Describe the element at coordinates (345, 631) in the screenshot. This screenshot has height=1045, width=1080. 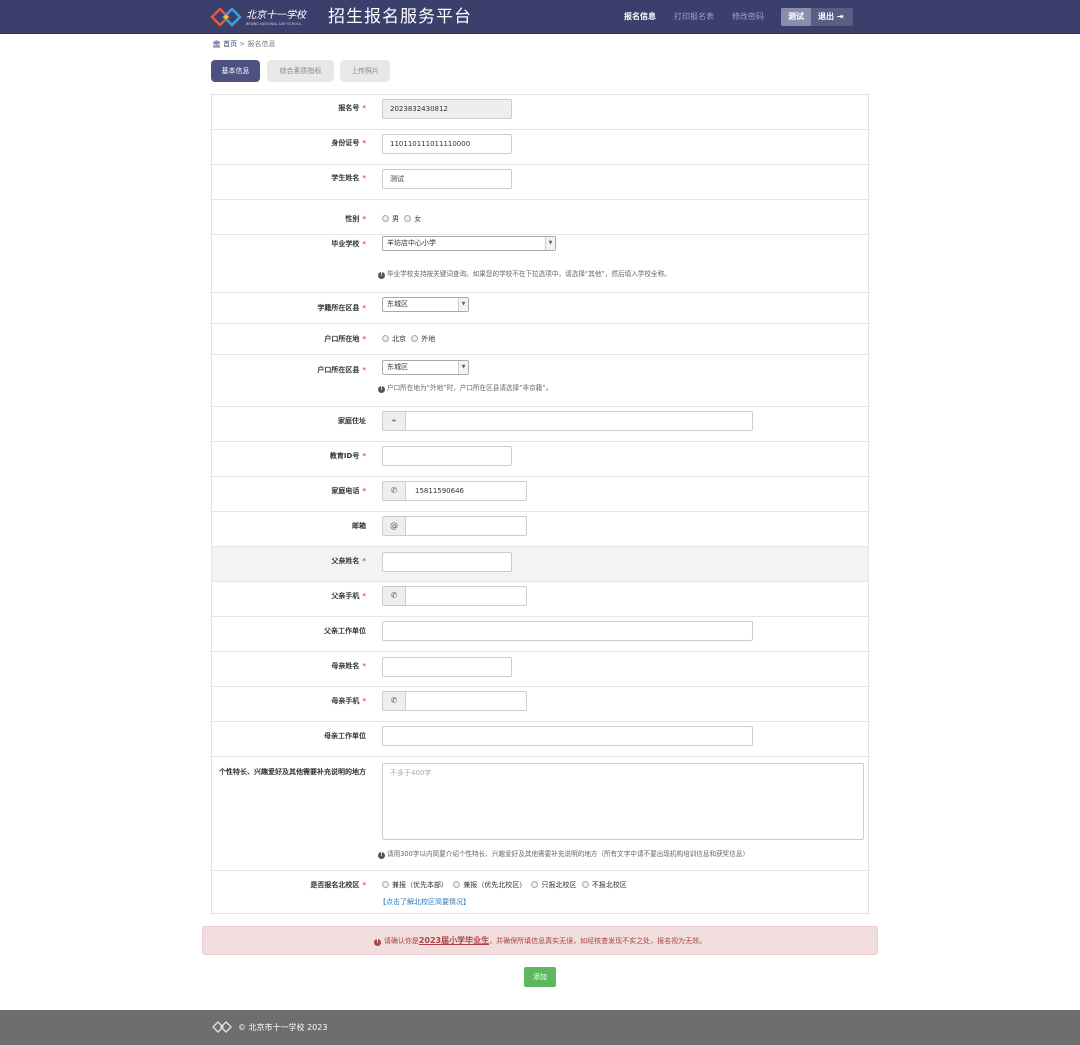
I see `field-label: 父亲工作单位` at that location.